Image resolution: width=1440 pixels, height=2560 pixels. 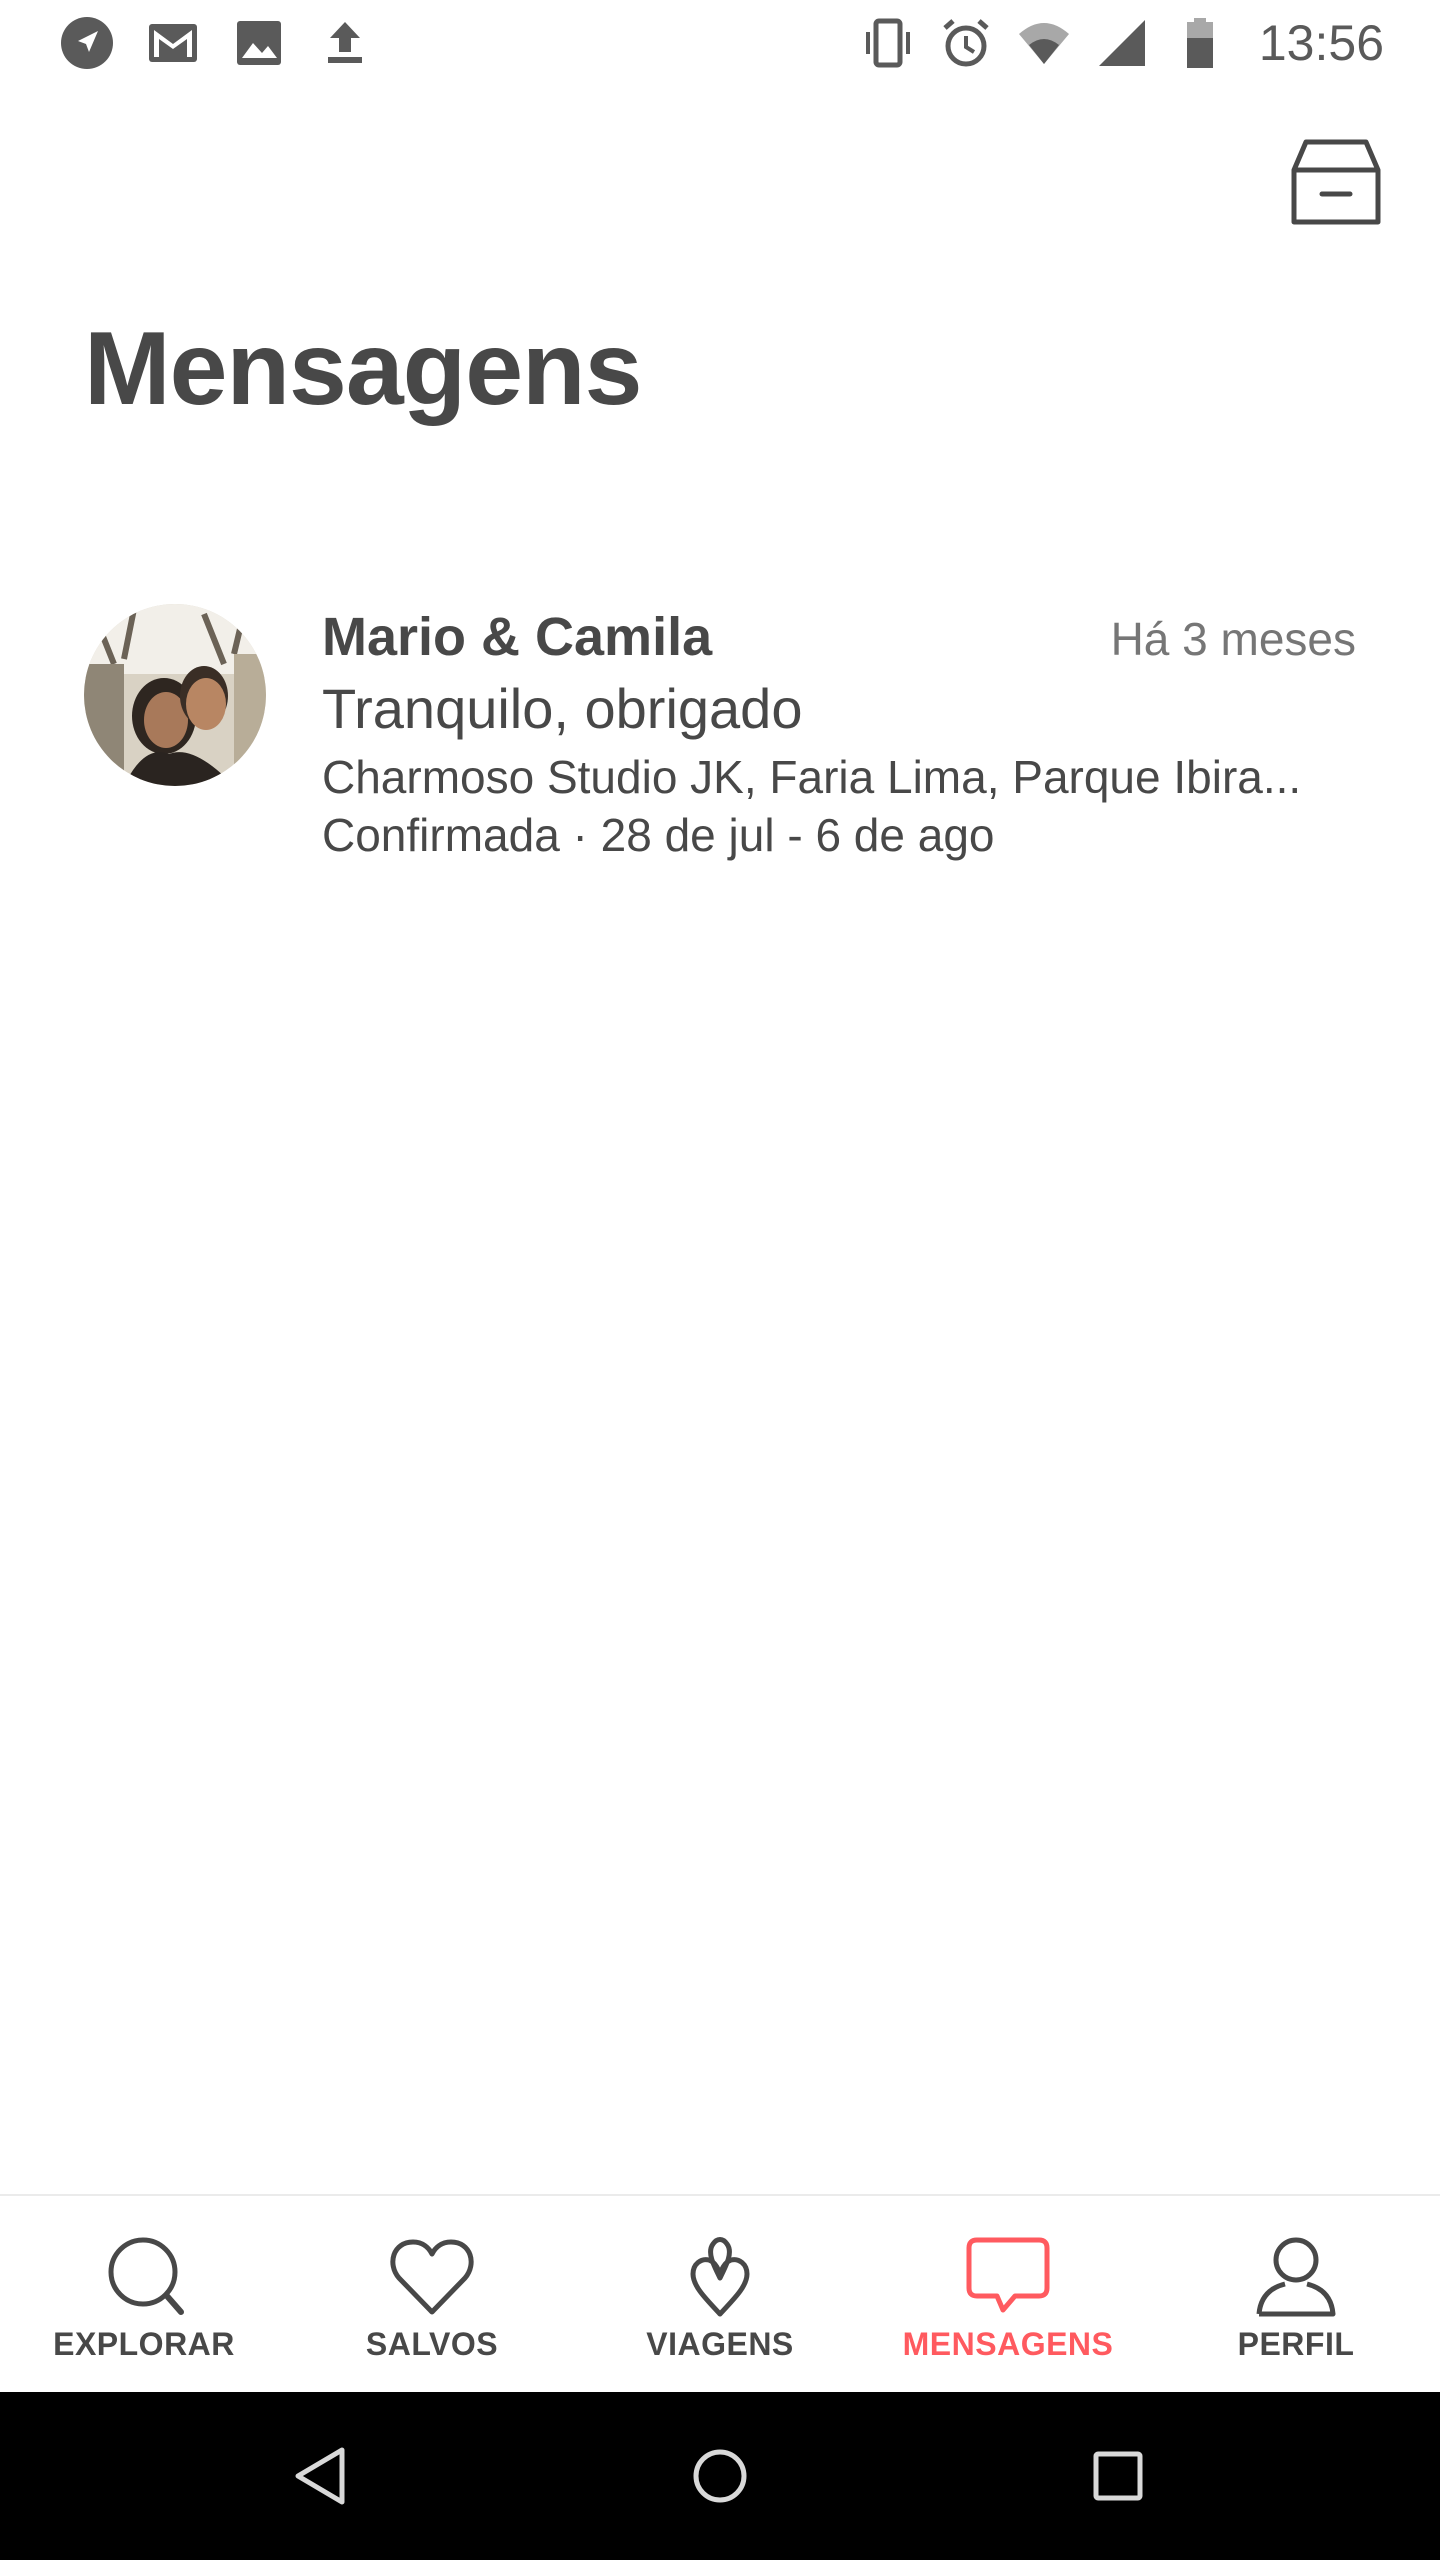 I want to click on status-bar-system: 13:56, so click(x=1122, y=43).